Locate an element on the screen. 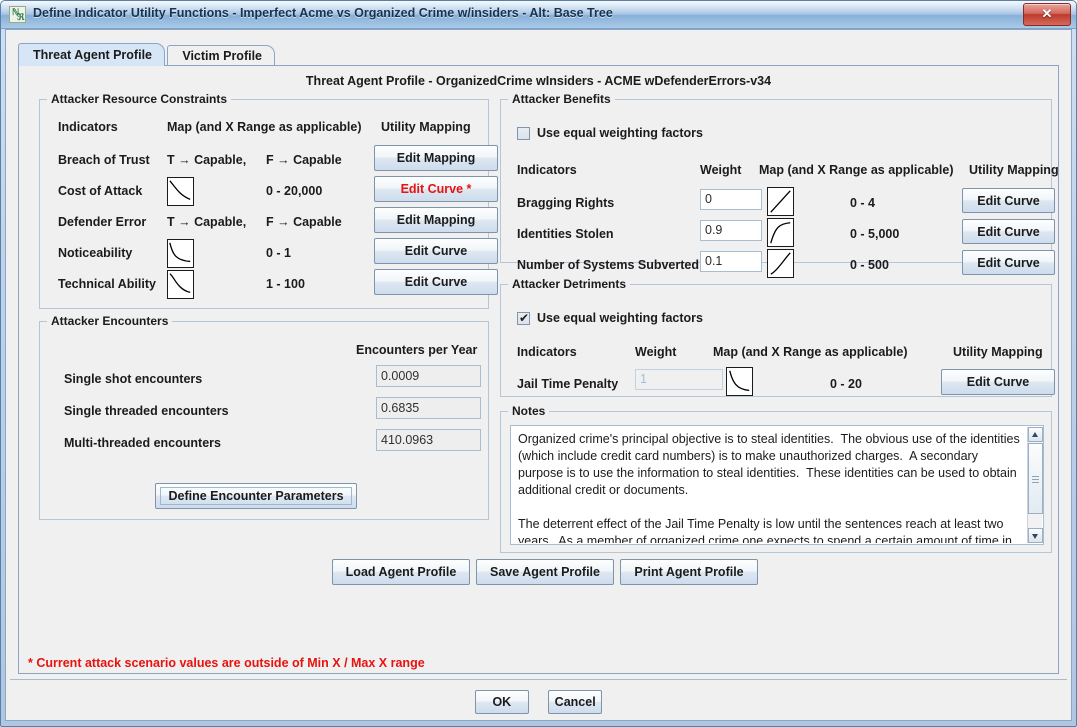  edit-mapping-button-defender-error: Edit Mapping is located at coordinates (436, 220).